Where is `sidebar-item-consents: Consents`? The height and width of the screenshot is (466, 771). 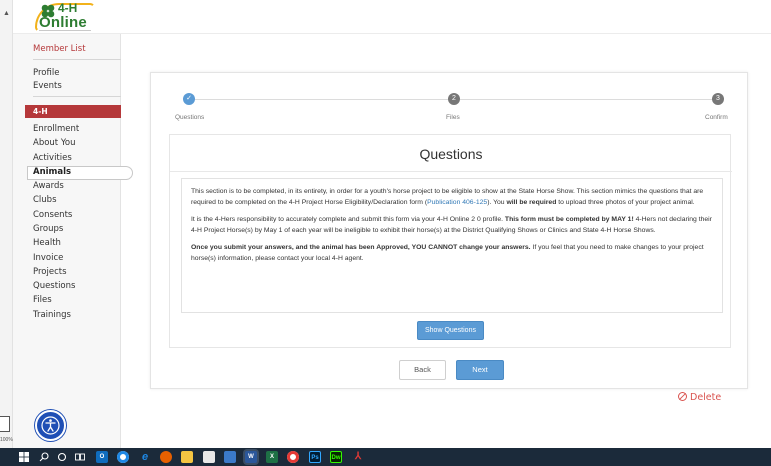 sidebar-item-consents: Consents is located at coordinates (52, 215).